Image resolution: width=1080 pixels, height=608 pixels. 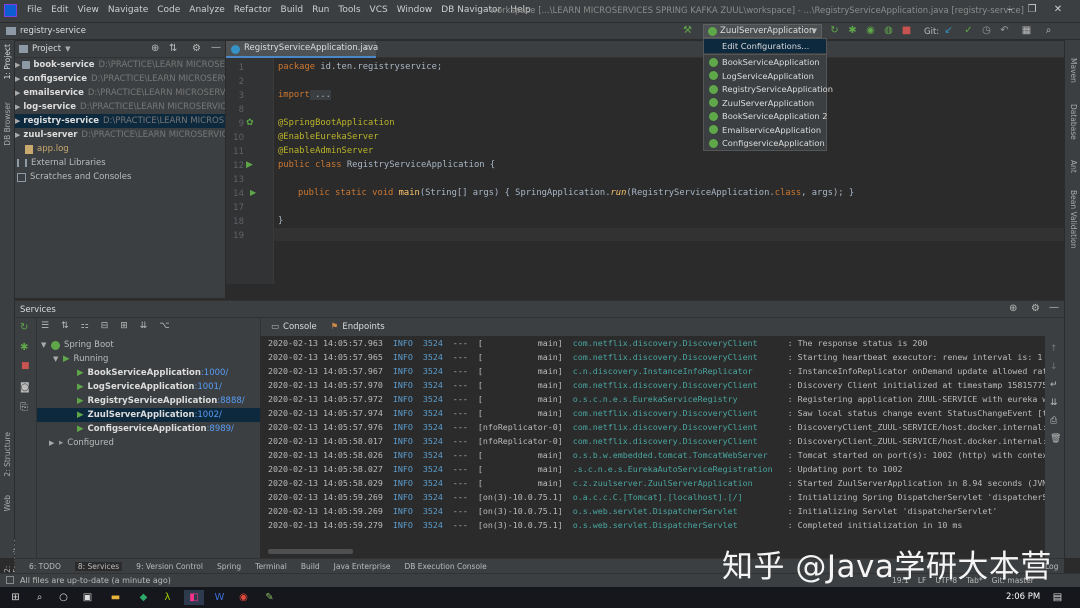 What do you see at coordinates (98, 566) in the screenshot?
I see `tool-tab-services: 8: Services` at bounding box center [98, 566].